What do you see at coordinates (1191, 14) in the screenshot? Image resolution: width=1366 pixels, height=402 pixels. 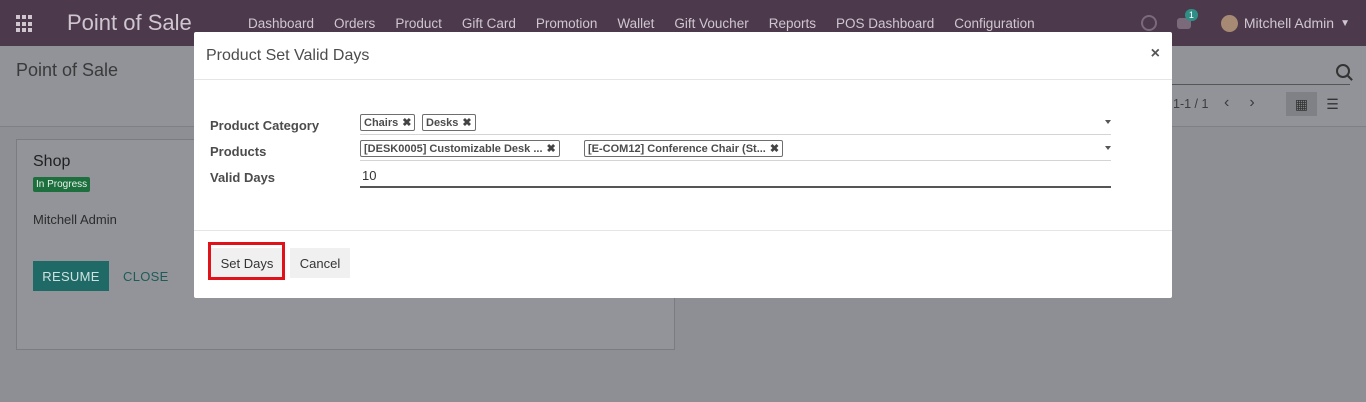 I see `chat-count-badge: 1` at bounding box center [1191, 14].